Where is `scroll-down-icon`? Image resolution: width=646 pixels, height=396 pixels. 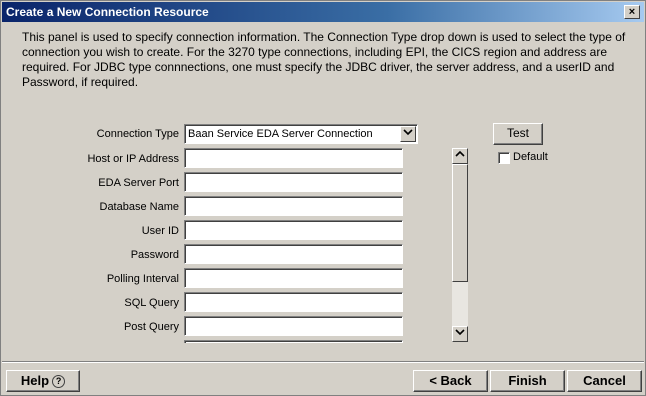
scroll-down-icon is located at coordinates (460, 334).